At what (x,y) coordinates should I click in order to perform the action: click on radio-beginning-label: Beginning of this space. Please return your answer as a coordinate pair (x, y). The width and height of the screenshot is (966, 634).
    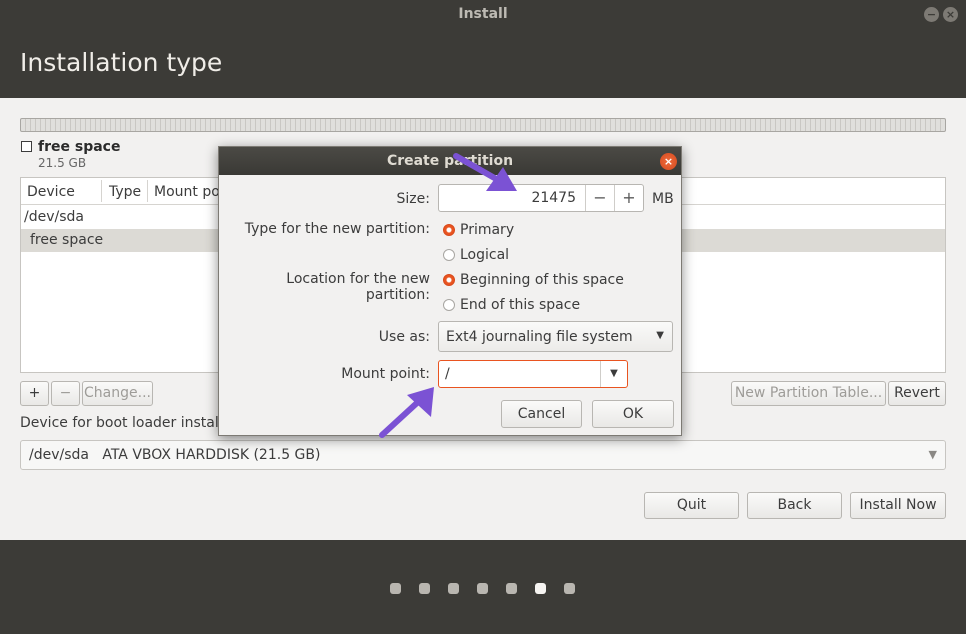
    Looking at the image, I should click on (542, 280).